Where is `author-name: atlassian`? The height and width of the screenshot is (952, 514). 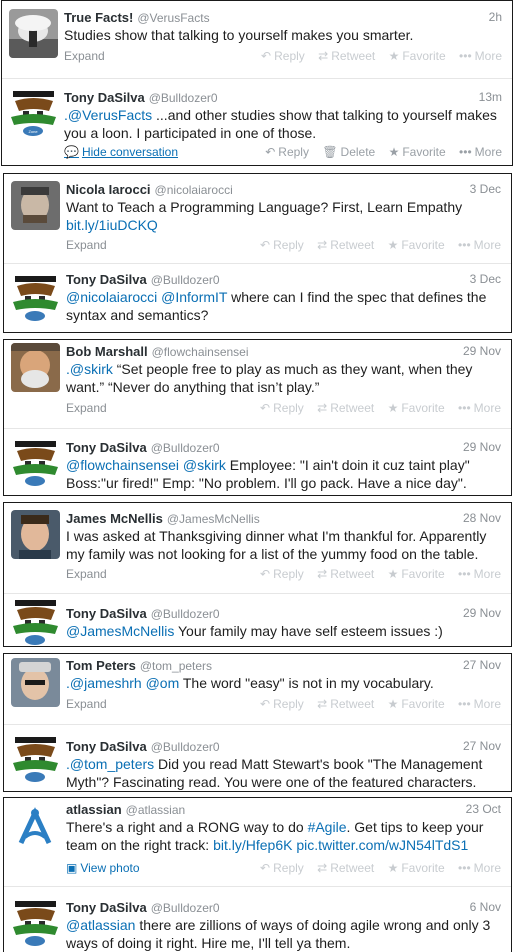 author-name: atlassian is located at coordinates (94, 809).